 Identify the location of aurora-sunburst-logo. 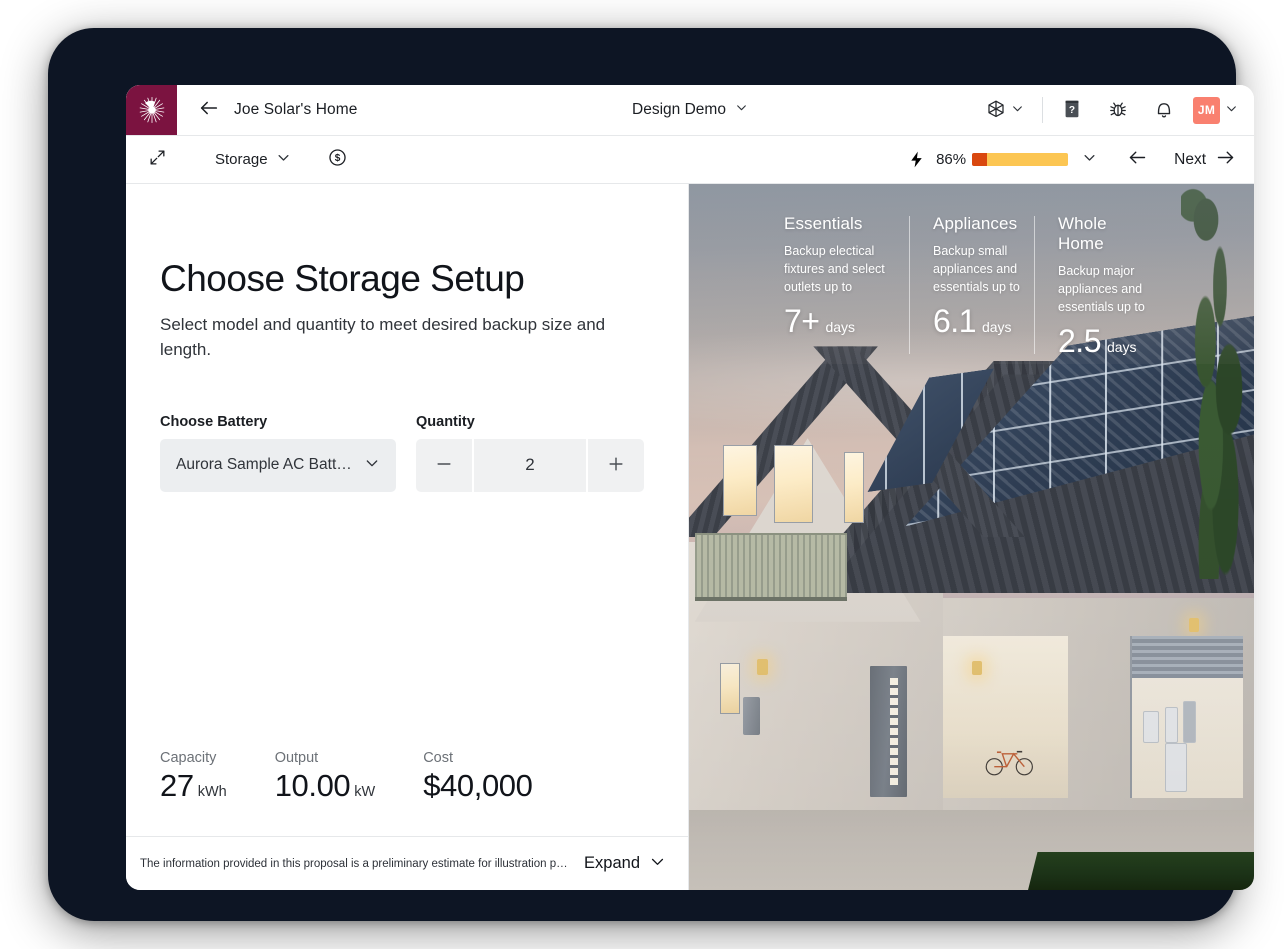
(151, 110).